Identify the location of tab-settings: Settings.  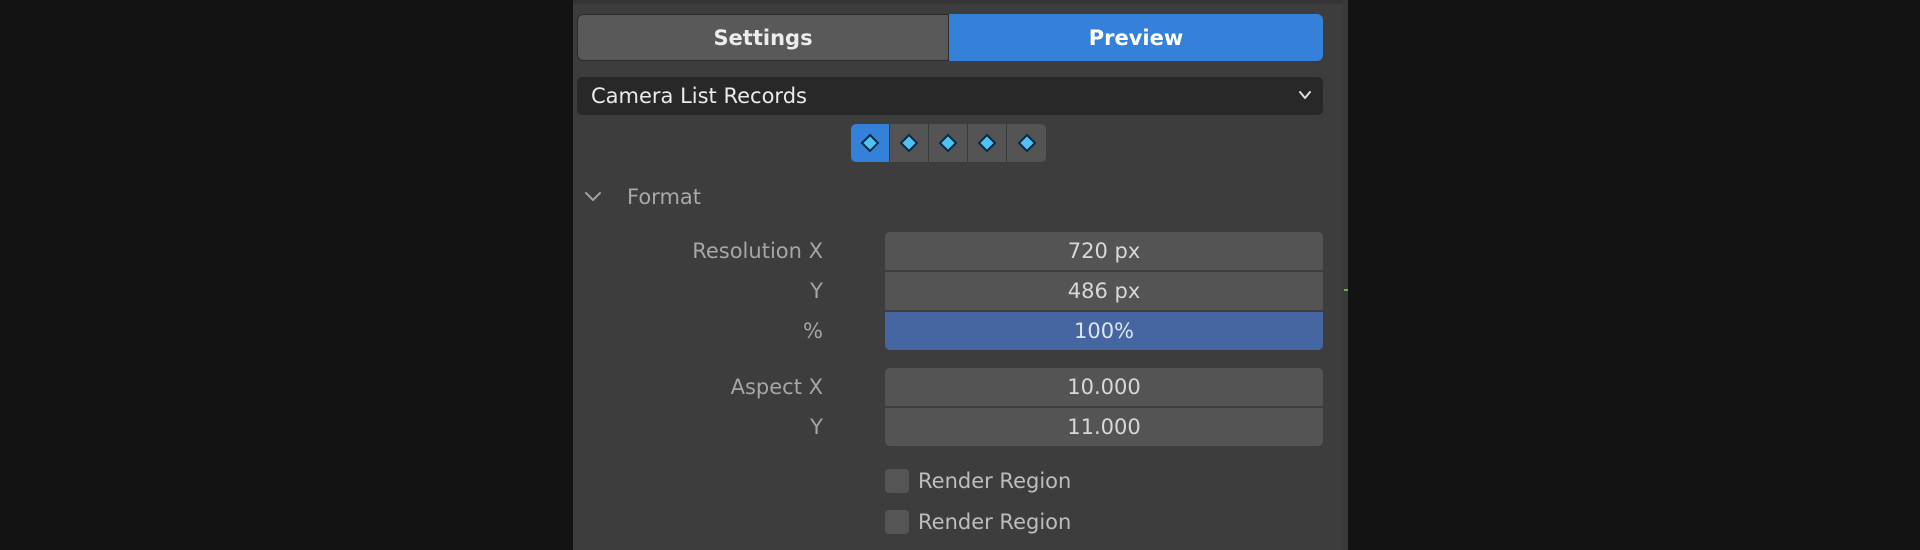
(763, 37).